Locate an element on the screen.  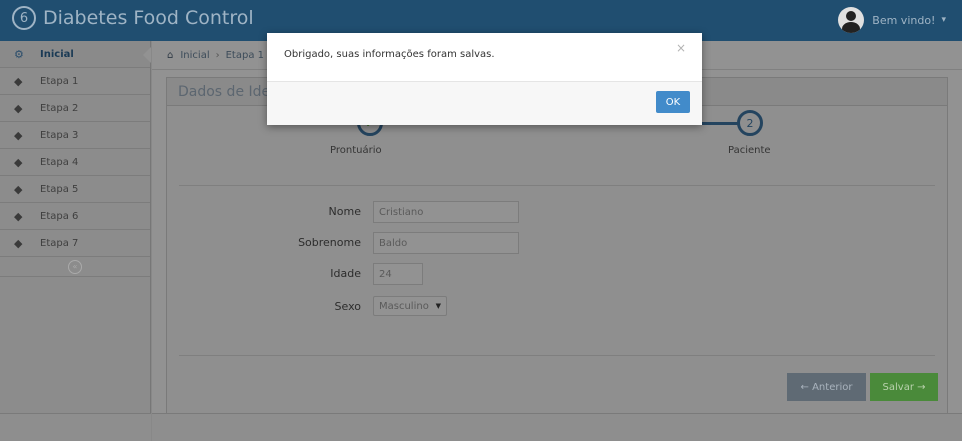
nome-field: Cristiano is located at coordinates (446, 212).